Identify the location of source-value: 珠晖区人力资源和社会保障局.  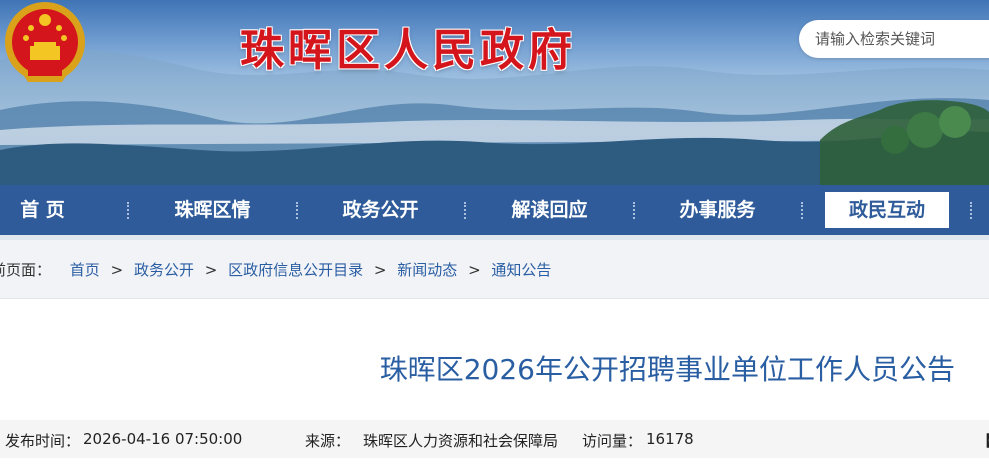
(461, 441).